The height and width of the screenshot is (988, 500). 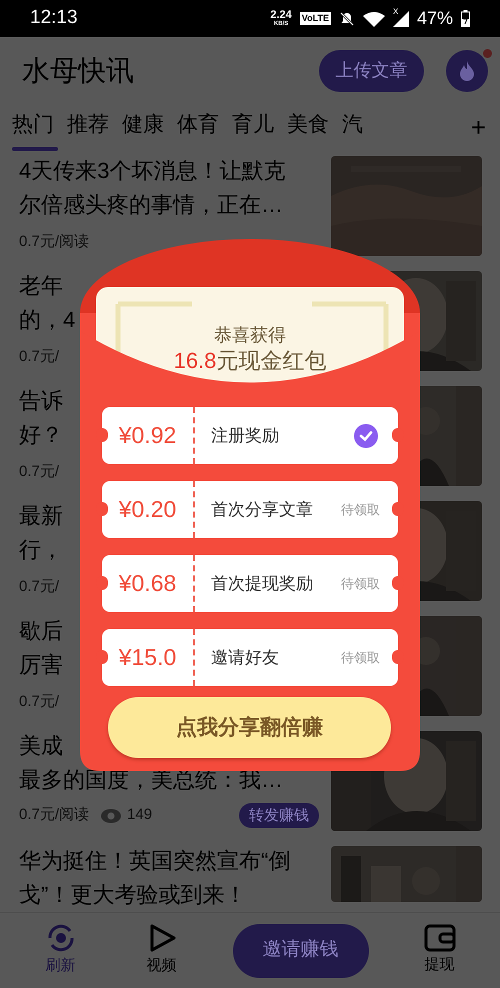 I want to click on share-double-button: 点我分享翻倍赚, so click(x=249, y=727).